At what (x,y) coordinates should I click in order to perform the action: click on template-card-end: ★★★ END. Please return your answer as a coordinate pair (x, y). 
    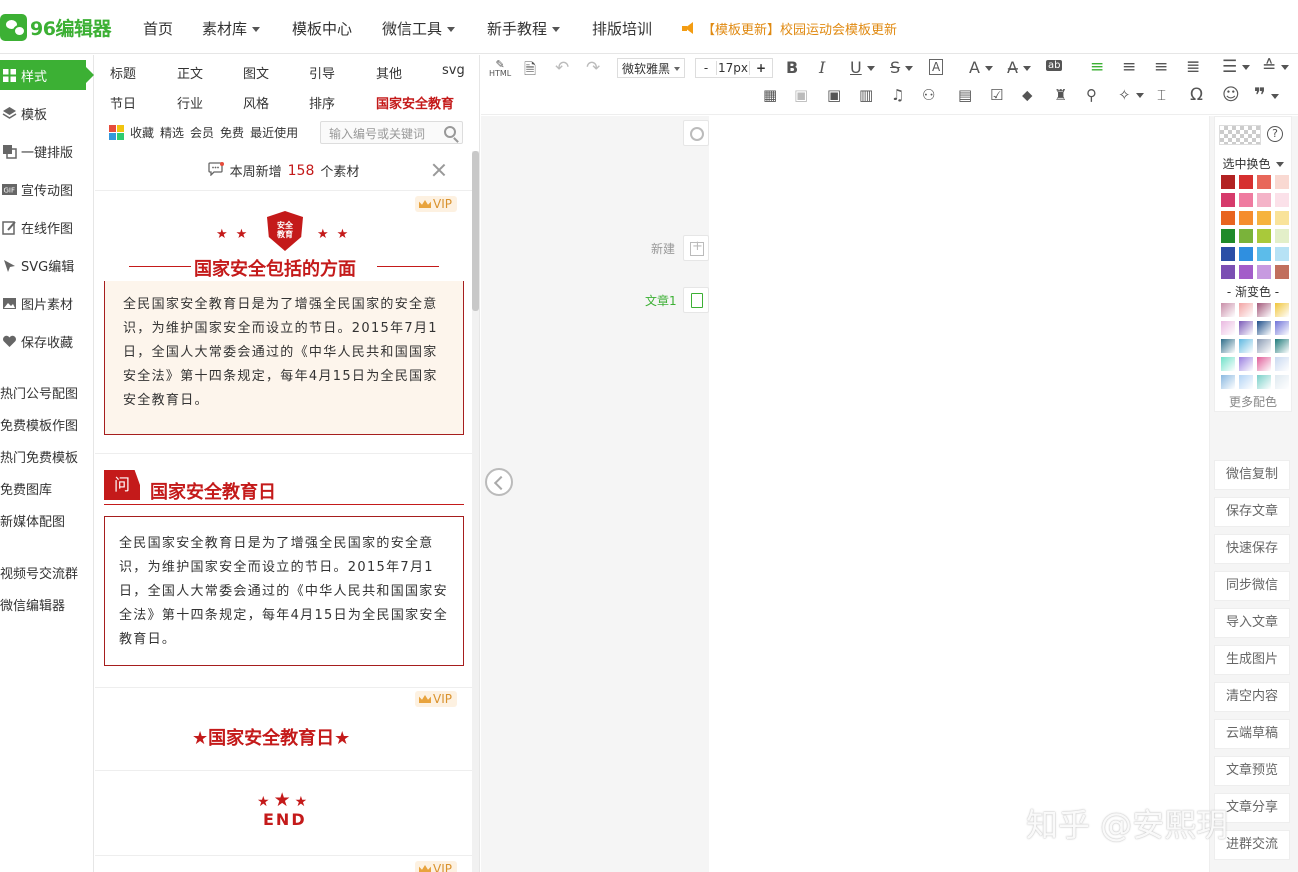
    Looking at the image, I should click on (283, 813).